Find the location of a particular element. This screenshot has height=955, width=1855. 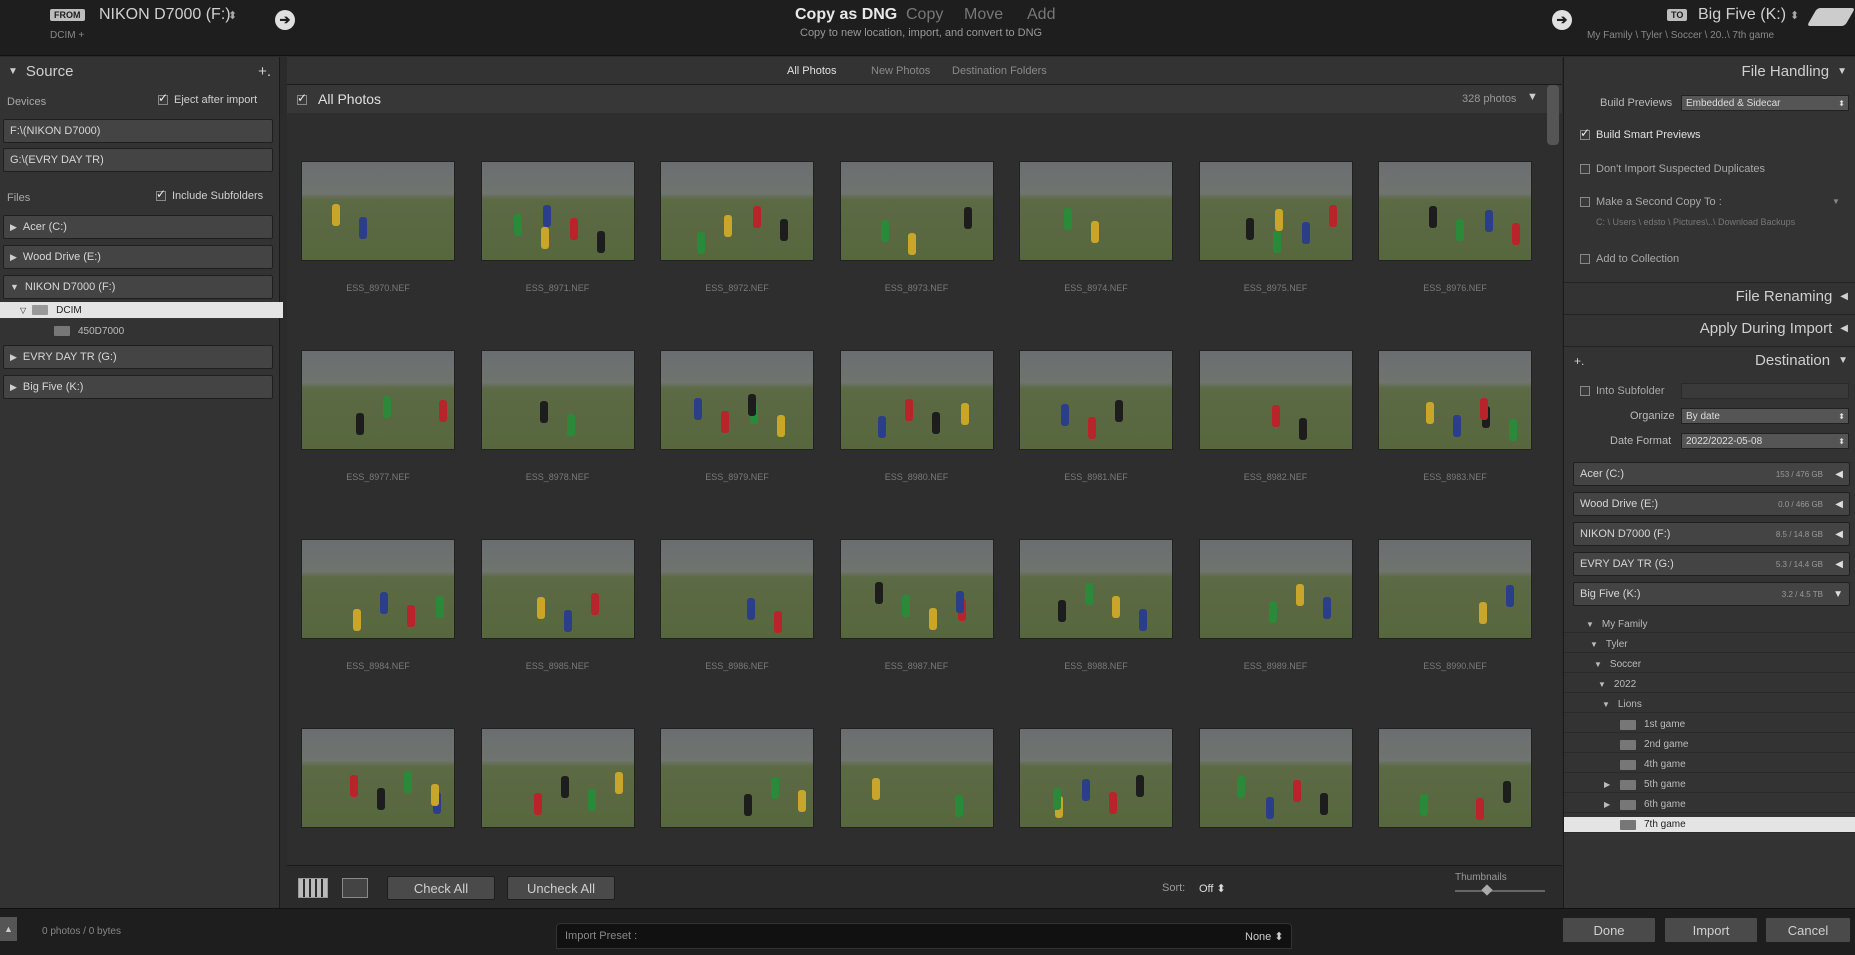

select-all-checkbox is located at coordinates (305, 98).